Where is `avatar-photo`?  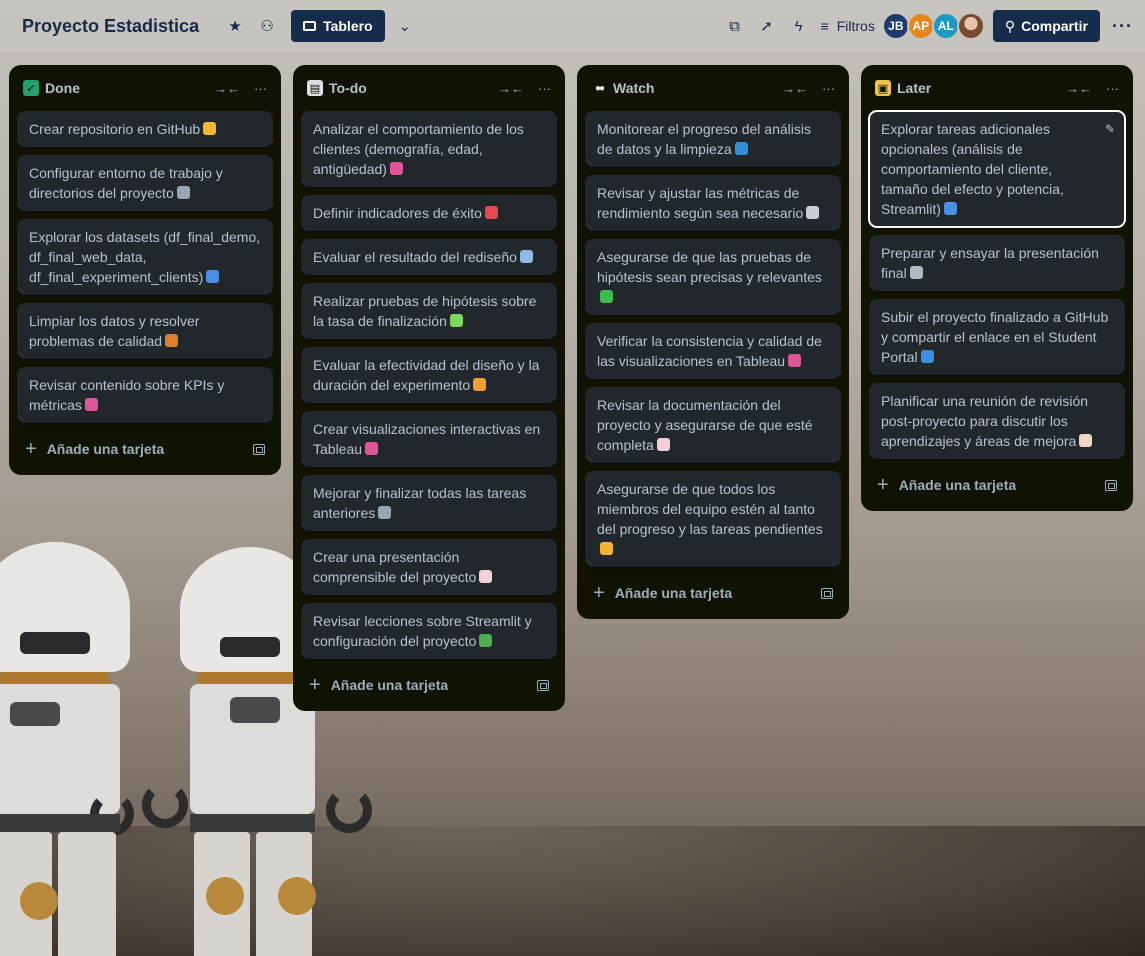
avatar-photo is located at coordinates (970, 26).